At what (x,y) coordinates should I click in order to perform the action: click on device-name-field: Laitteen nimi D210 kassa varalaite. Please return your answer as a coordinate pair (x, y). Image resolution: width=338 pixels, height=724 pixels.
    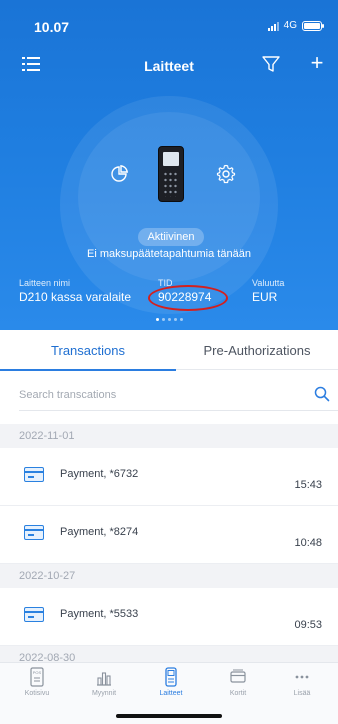
    Looking at the image, I should click on (75, 291).